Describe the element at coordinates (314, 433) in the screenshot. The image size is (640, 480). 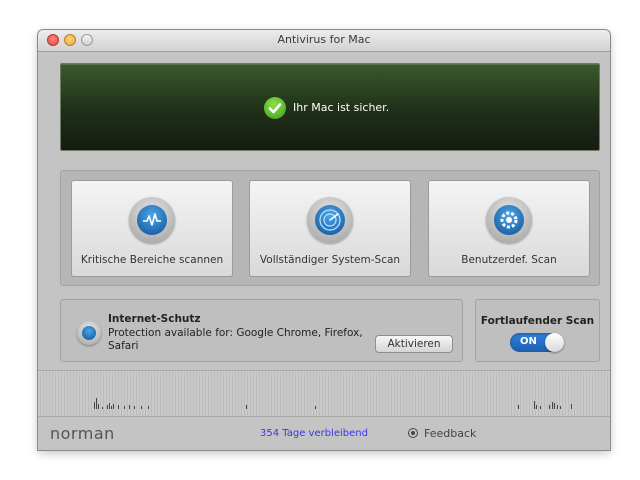
I see `days-remaining: 354 Tage verbleibend` at that location.